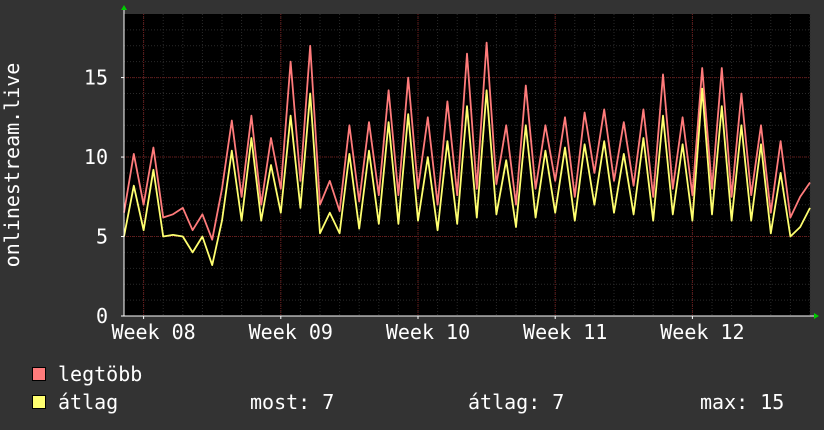  I want to click on y-tick-label: 15, so click(96, 78).